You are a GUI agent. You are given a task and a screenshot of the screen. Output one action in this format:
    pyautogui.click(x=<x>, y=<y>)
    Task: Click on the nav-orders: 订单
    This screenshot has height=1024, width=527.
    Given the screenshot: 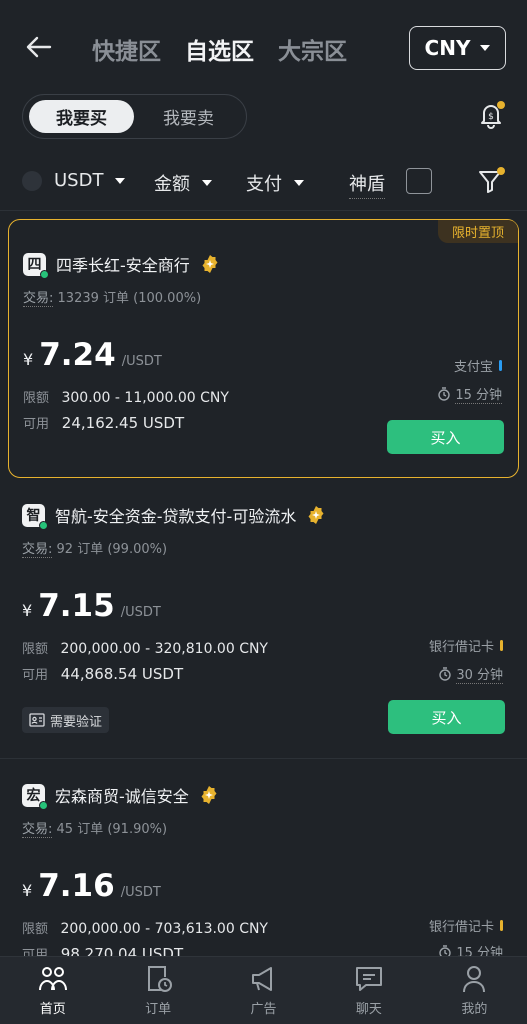 What is the action you would take?
    pyautogui.click(x=157, y=990)
    